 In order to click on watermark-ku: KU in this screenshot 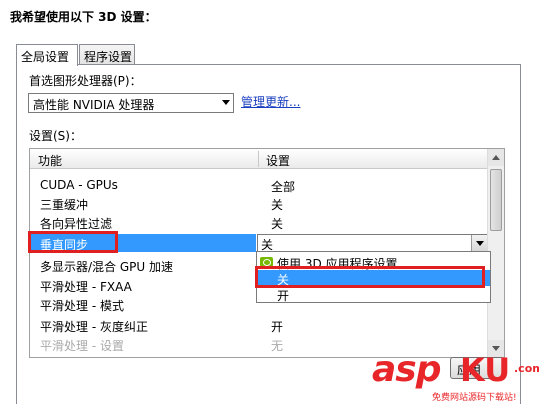, I will do `click(485, 370)`.